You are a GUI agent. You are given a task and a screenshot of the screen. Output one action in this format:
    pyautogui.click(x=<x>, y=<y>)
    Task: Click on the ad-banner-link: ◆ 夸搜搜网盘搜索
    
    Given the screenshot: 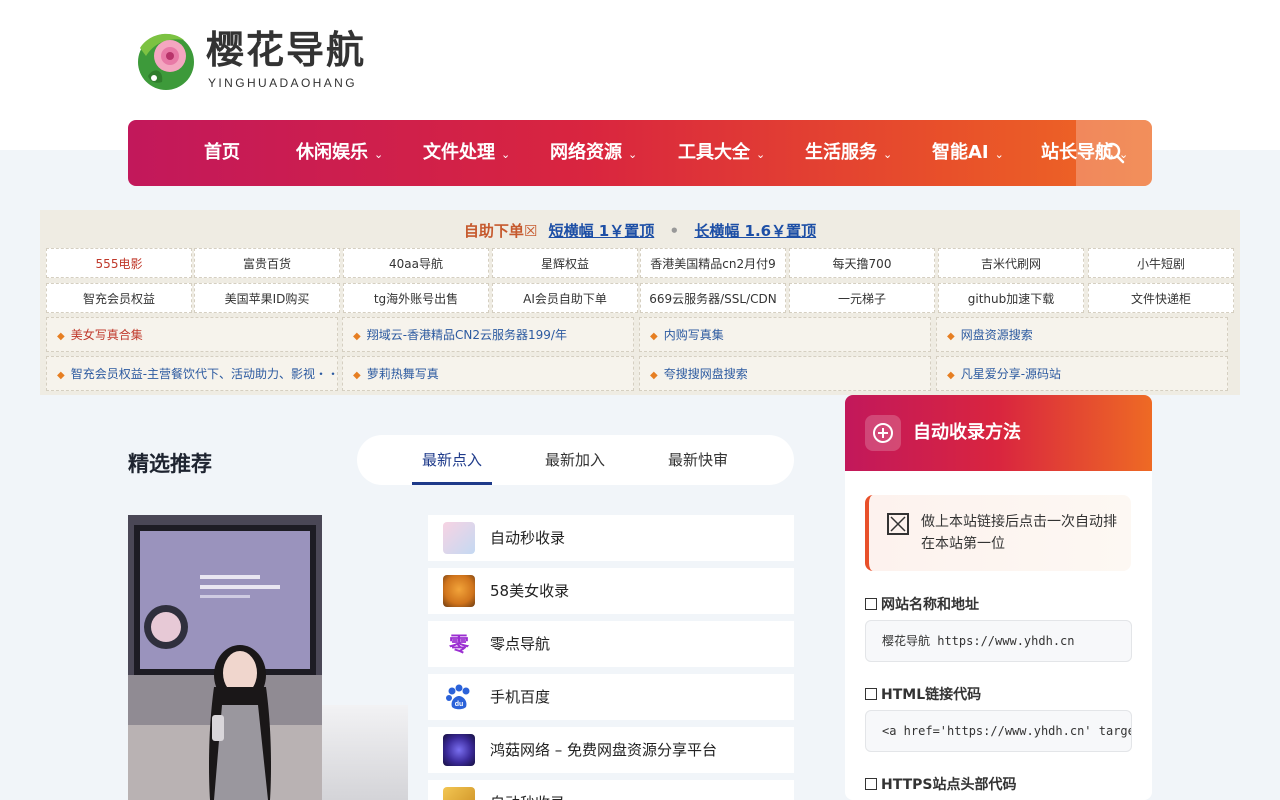 What is the action you would take?
    pyautogui.click(x=785, y=373)
    